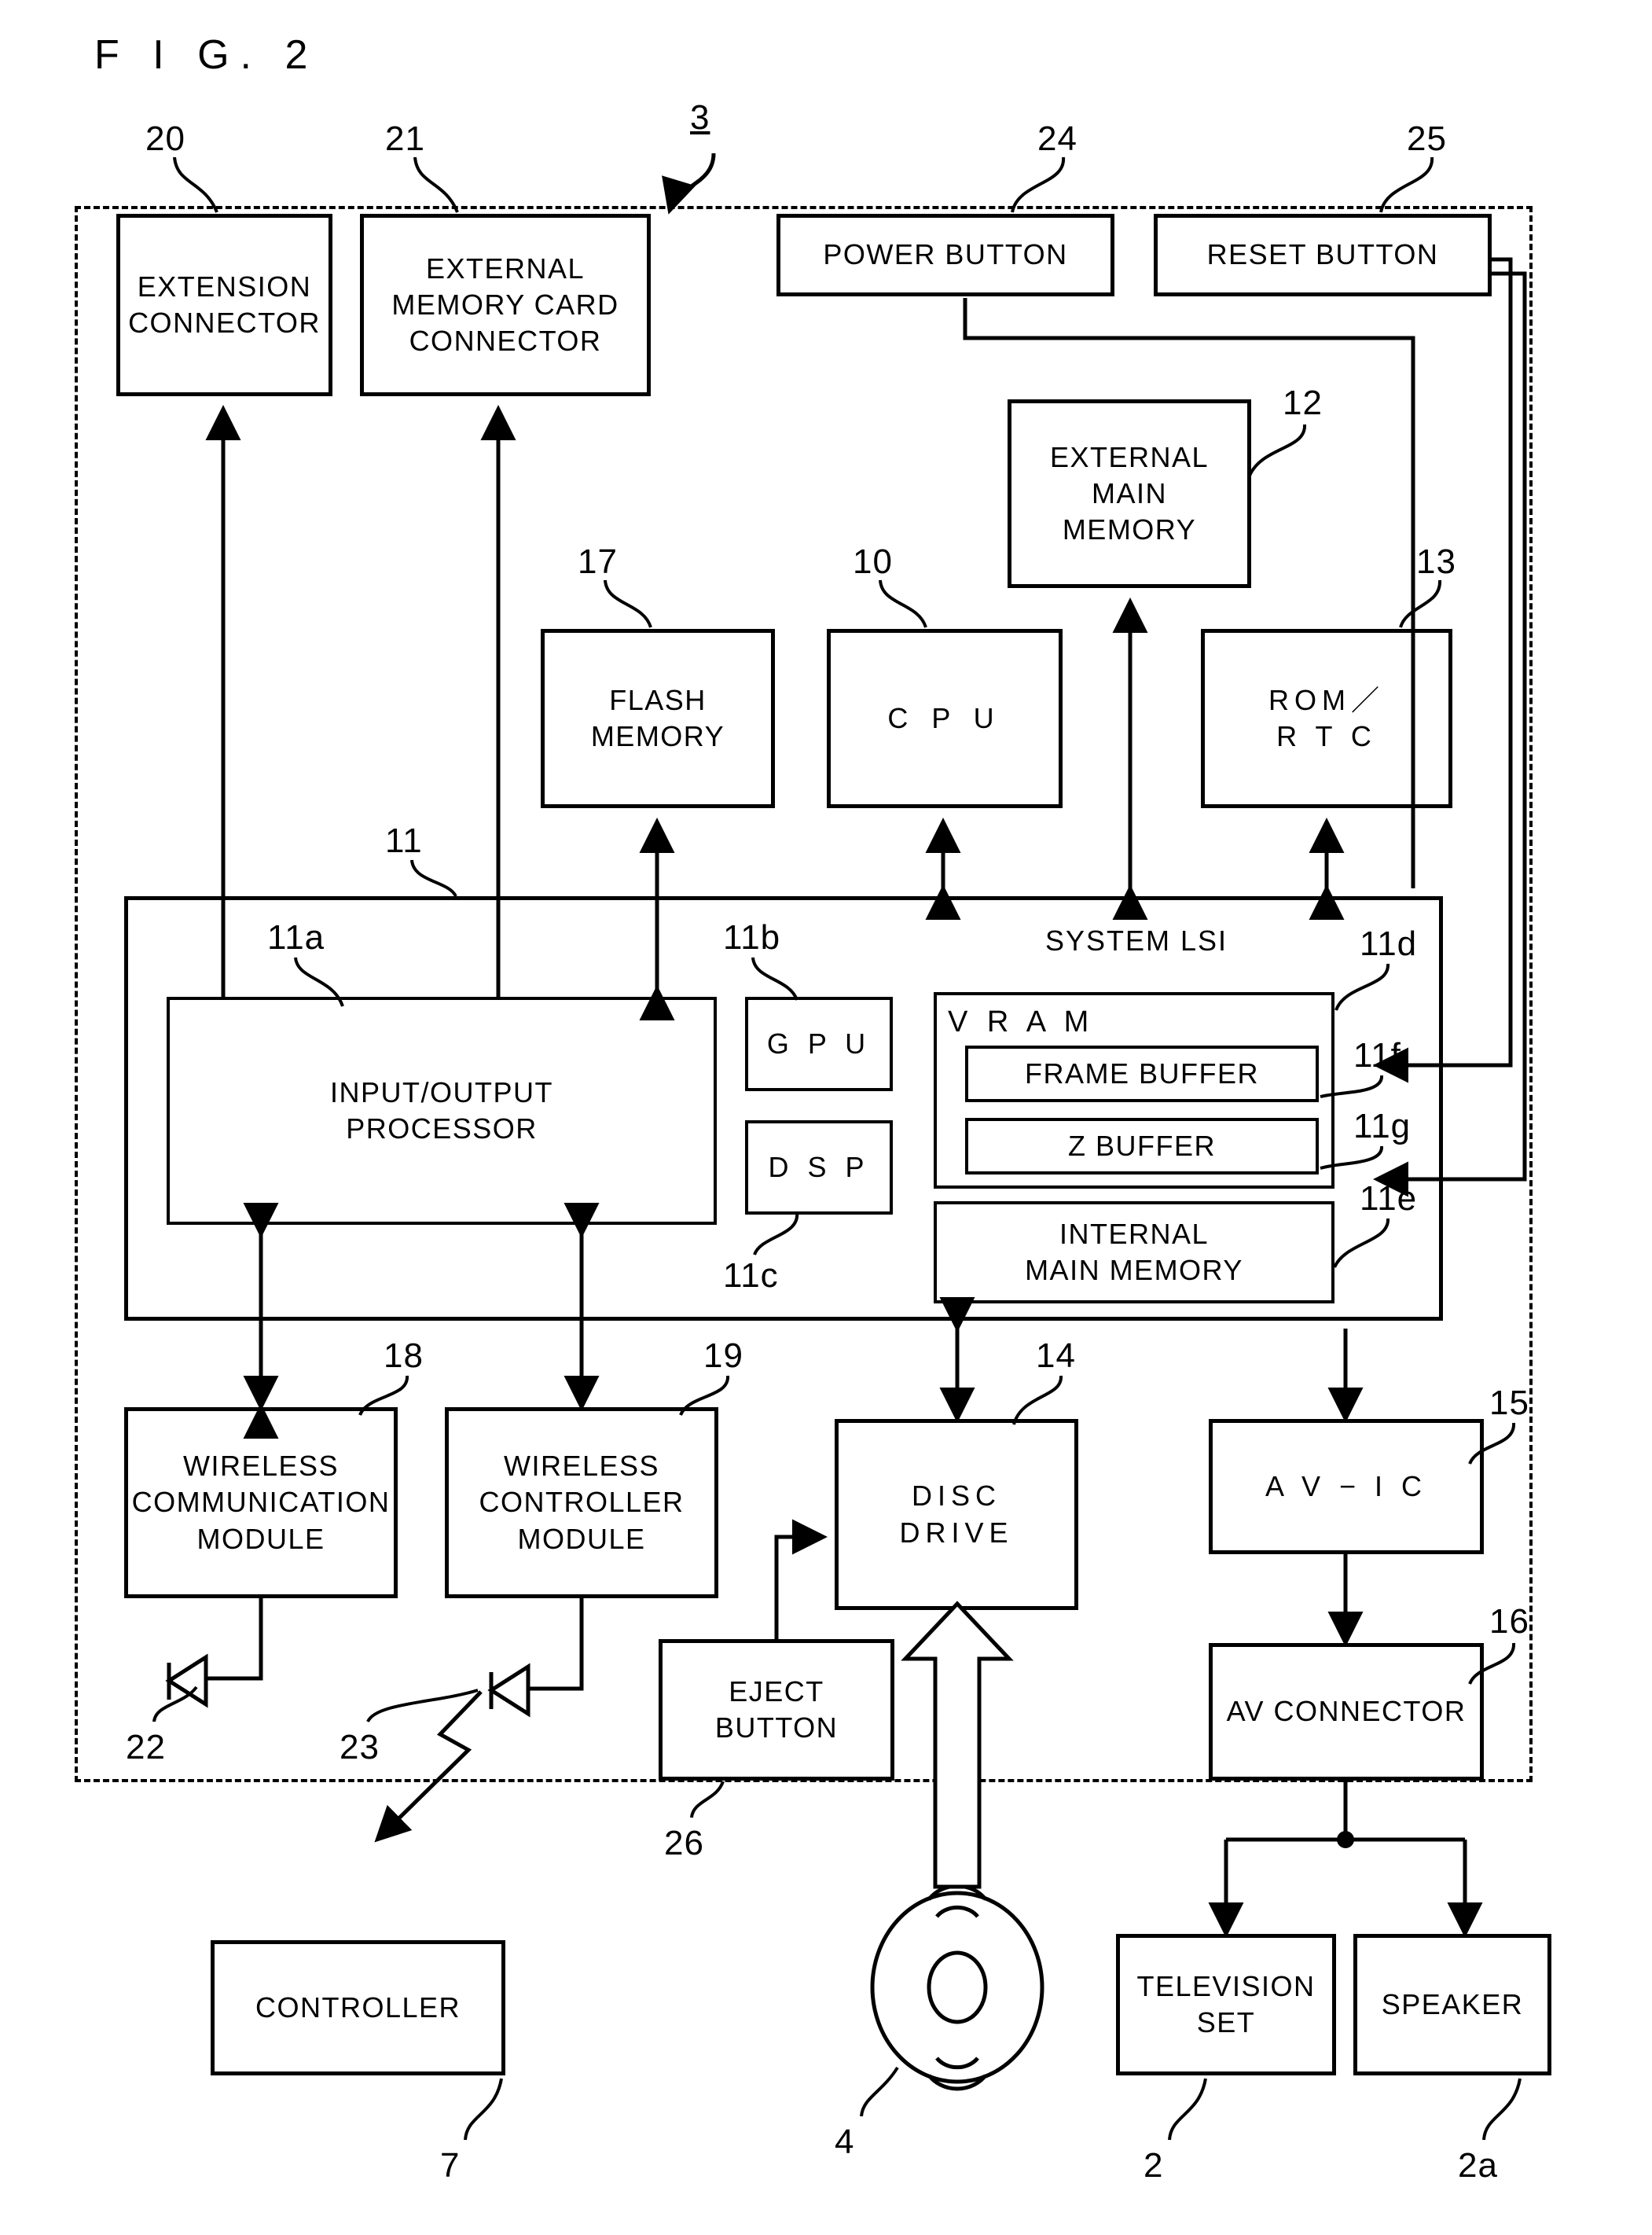 This screenshot has height=2235, width=1652. I want to click on flash-memory-label: FLASH MEMORY, so click(658, 718).